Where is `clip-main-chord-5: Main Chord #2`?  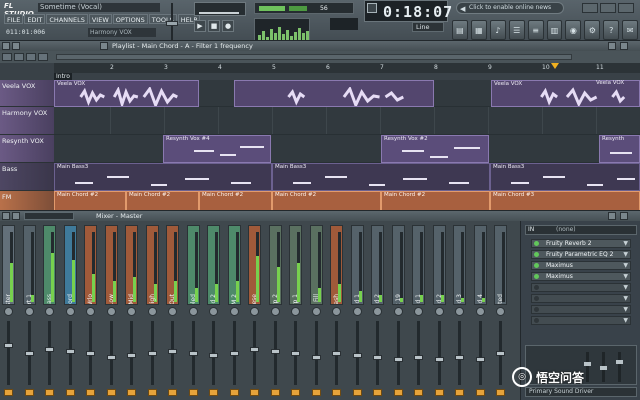 clip-main-chord-5: Main Chord #2 is located at coordinates (435, 201).